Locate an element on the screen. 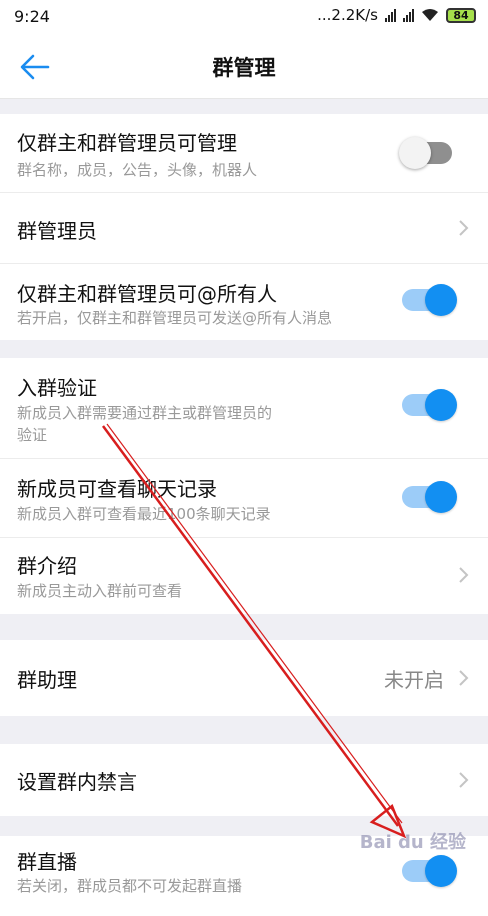  setting-admin-manage: 仅群主和群管理员可管理 群名称，成员，公告，头像，机器人 is located at coordinates (244, 153).